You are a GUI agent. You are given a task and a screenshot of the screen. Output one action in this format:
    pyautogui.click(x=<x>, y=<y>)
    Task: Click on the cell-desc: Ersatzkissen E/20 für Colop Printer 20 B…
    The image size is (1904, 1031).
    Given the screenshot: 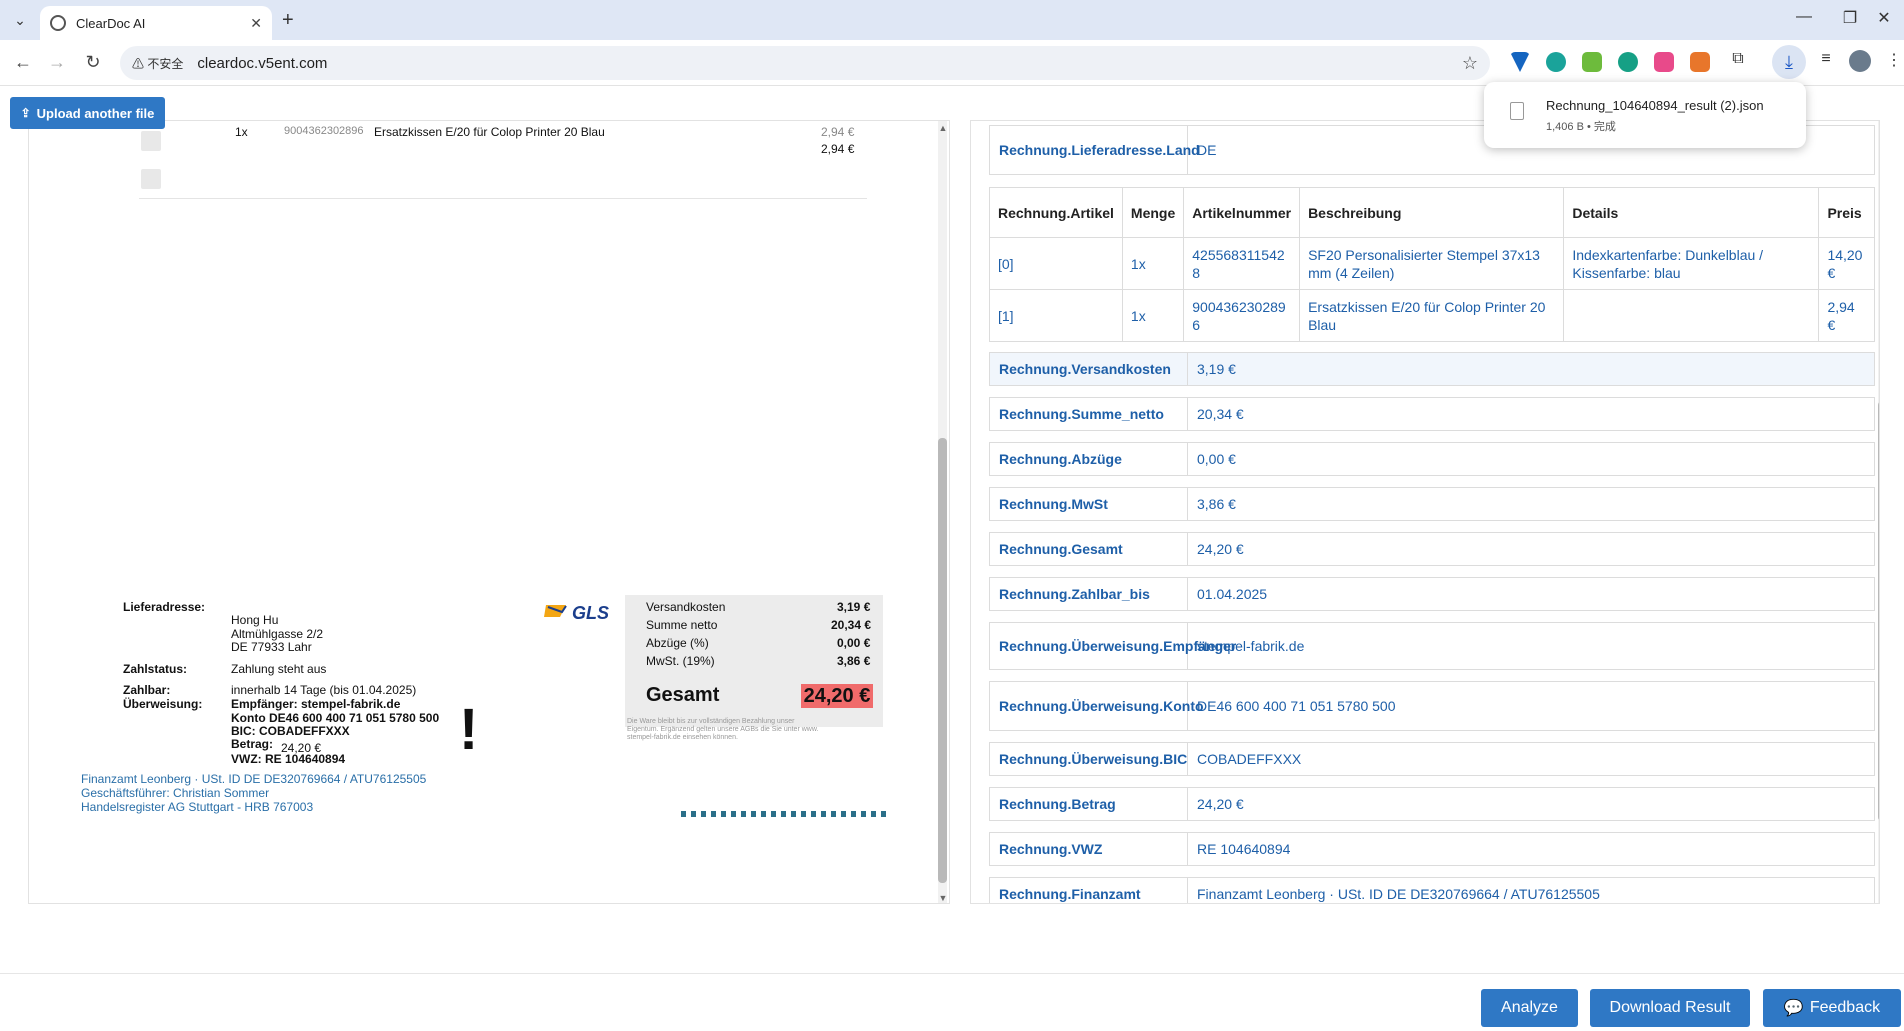 What is the action you would take?
    pyautogui.click(x=1432, y=315)
    